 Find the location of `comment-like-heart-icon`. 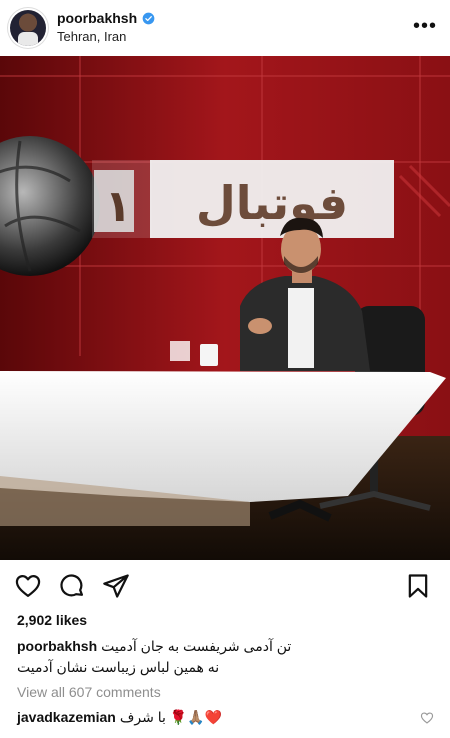

comment-like-heart-icon is located at coordinates (427, 718).